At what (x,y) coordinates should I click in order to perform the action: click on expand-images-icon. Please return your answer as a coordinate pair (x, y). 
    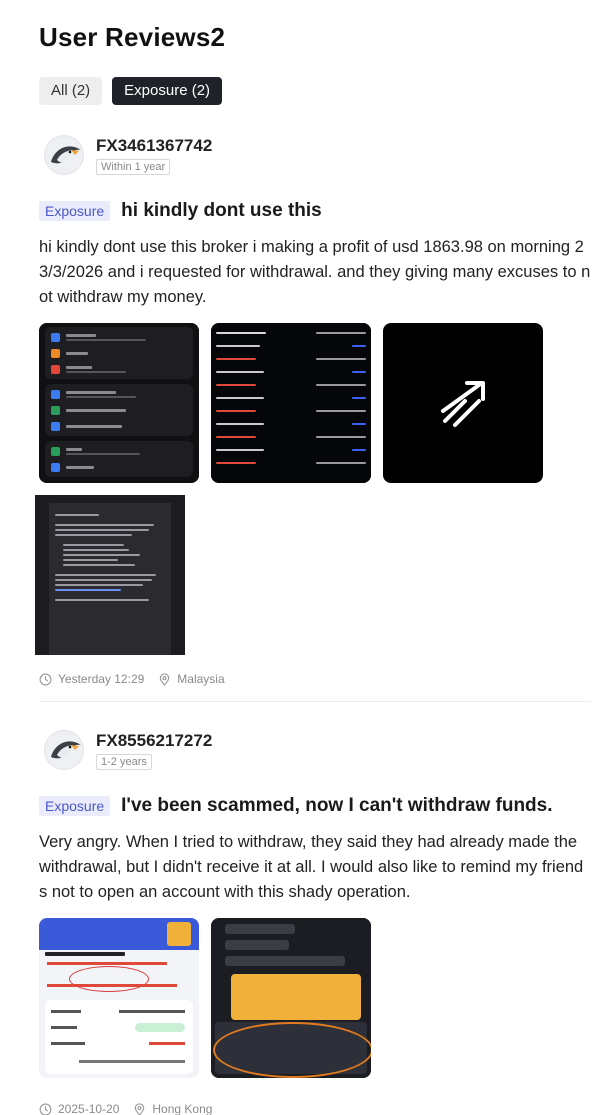
    Looking at the image, I should click on (463, 404).